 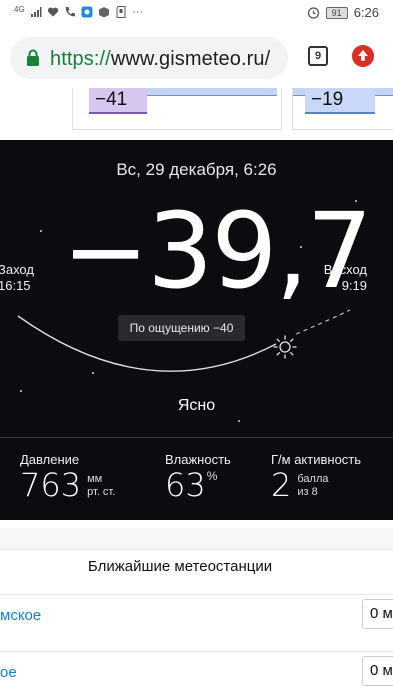 What do you see at coordinates (196, 14) in the screenshot?
I see `status-bar: 4G ··· 91 6:26` at bounding box center [196, 14].